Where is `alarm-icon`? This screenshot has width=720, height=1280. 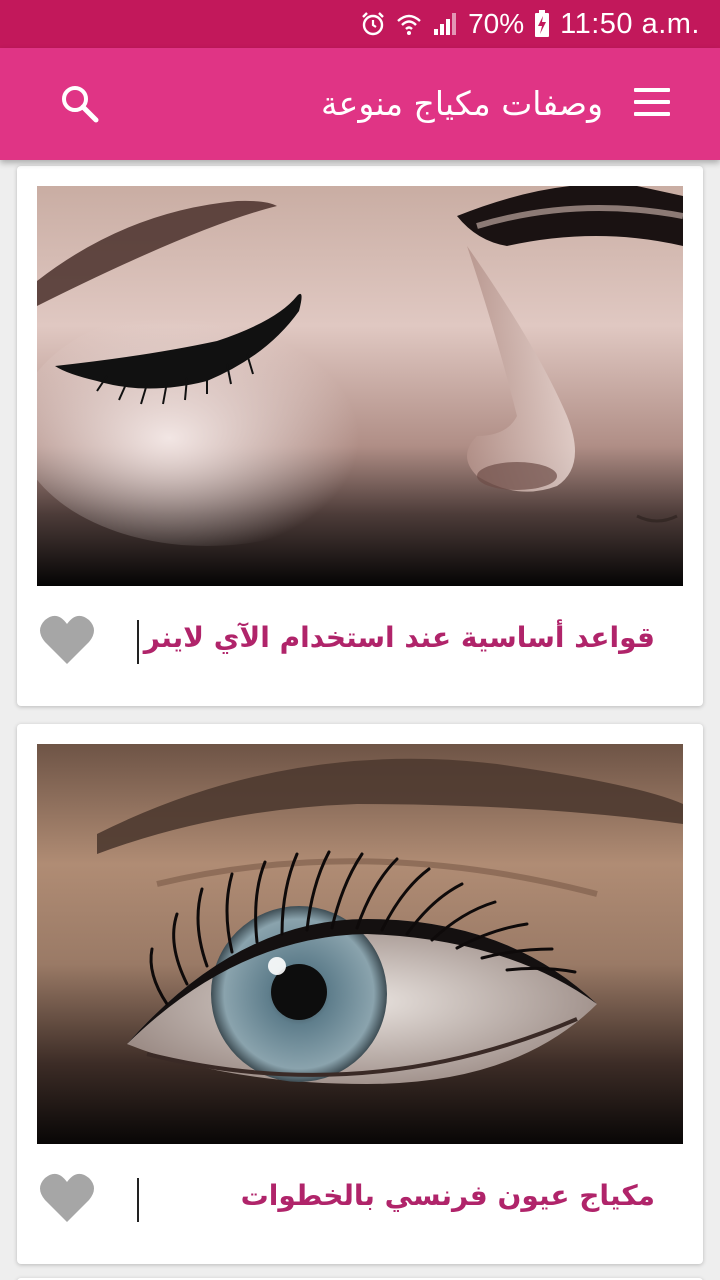
alarm-icon is located at coordinates (373, 24).